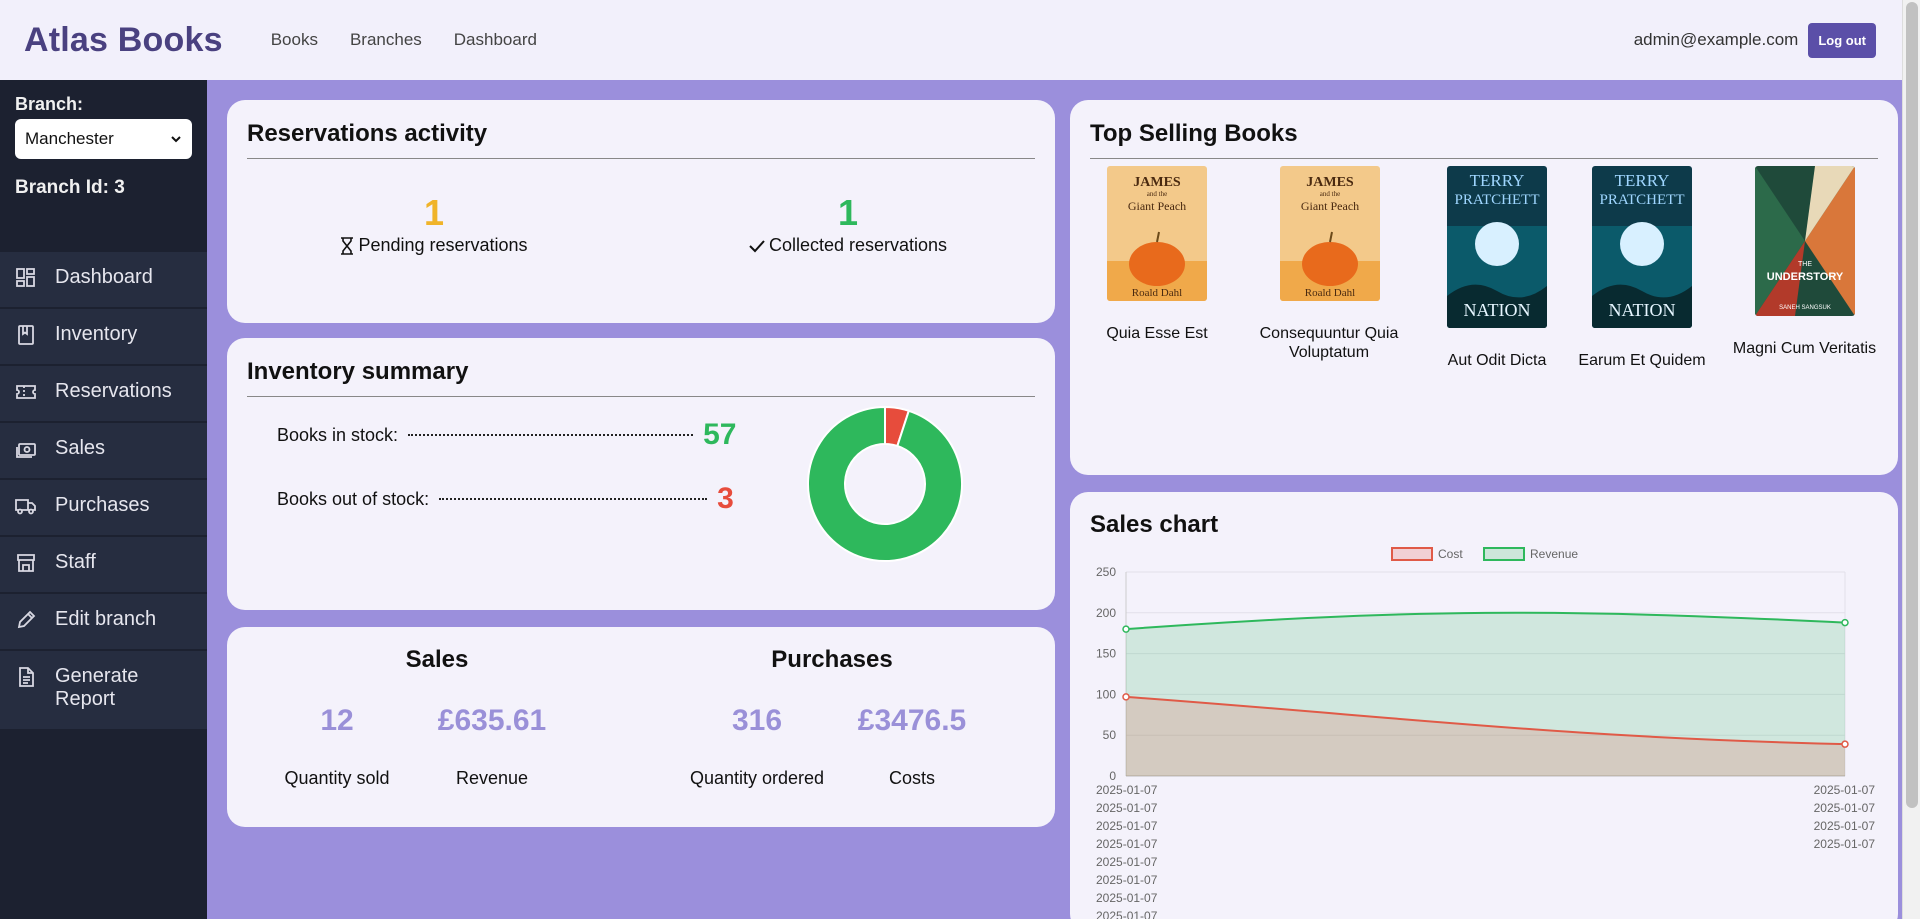 This screenshot has width=1920, height=919. Describe the element at coordinates (495, 40) in the screenshot. I see `nav-dashboard-link: Dashboard` at that location.